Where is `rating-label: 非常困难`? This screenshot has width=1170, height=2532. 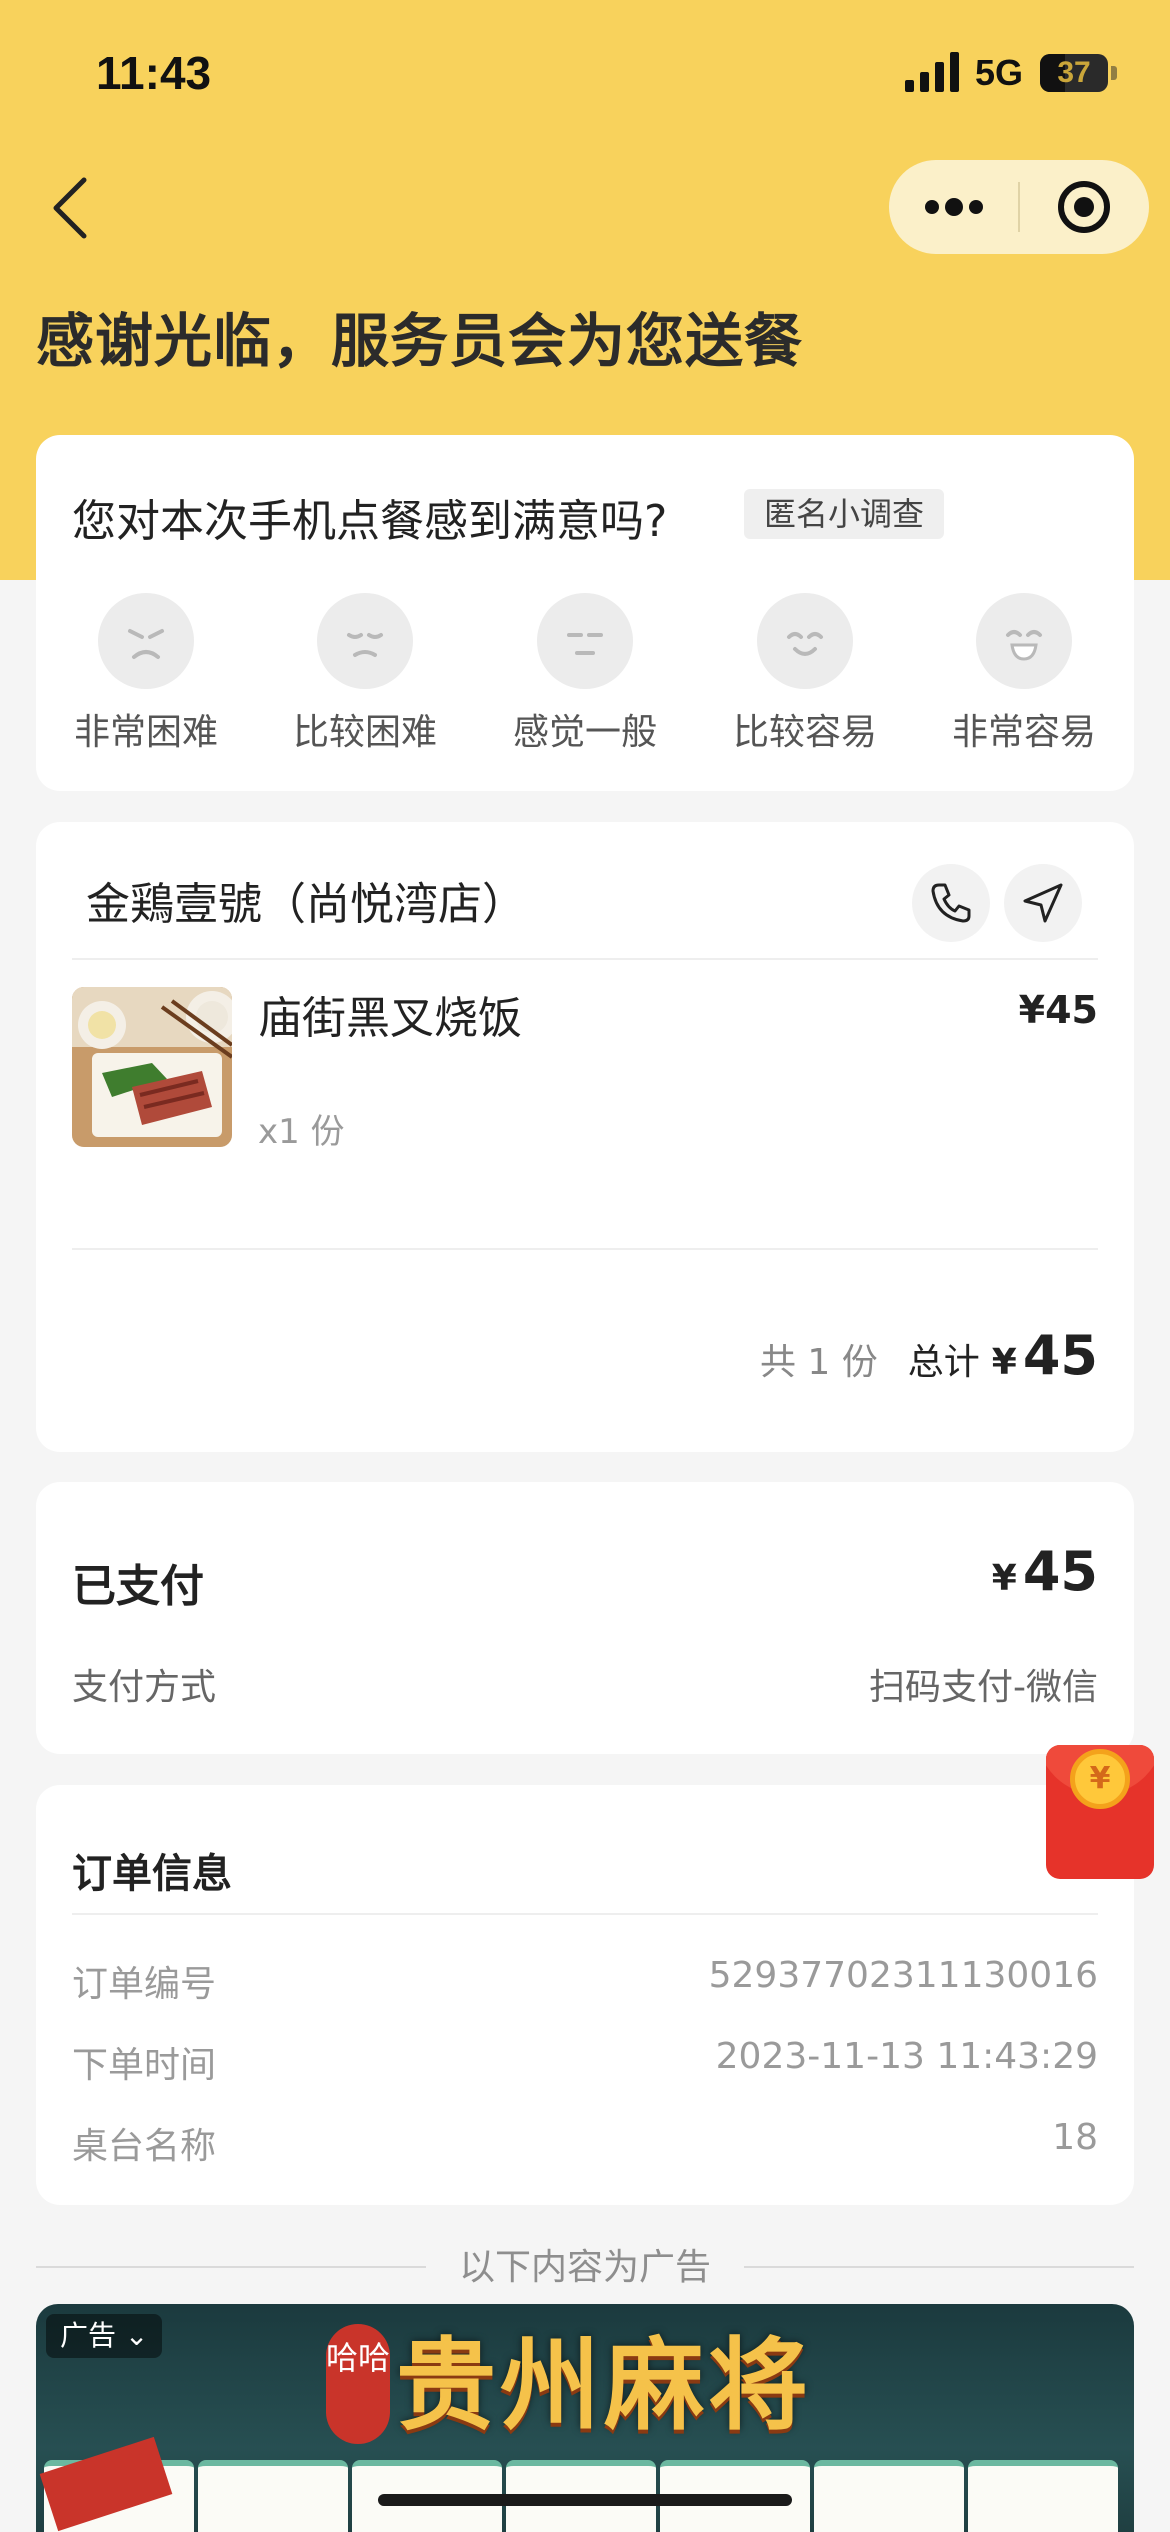
rating-label: 非常困难 is located at coordinates (145, 732).